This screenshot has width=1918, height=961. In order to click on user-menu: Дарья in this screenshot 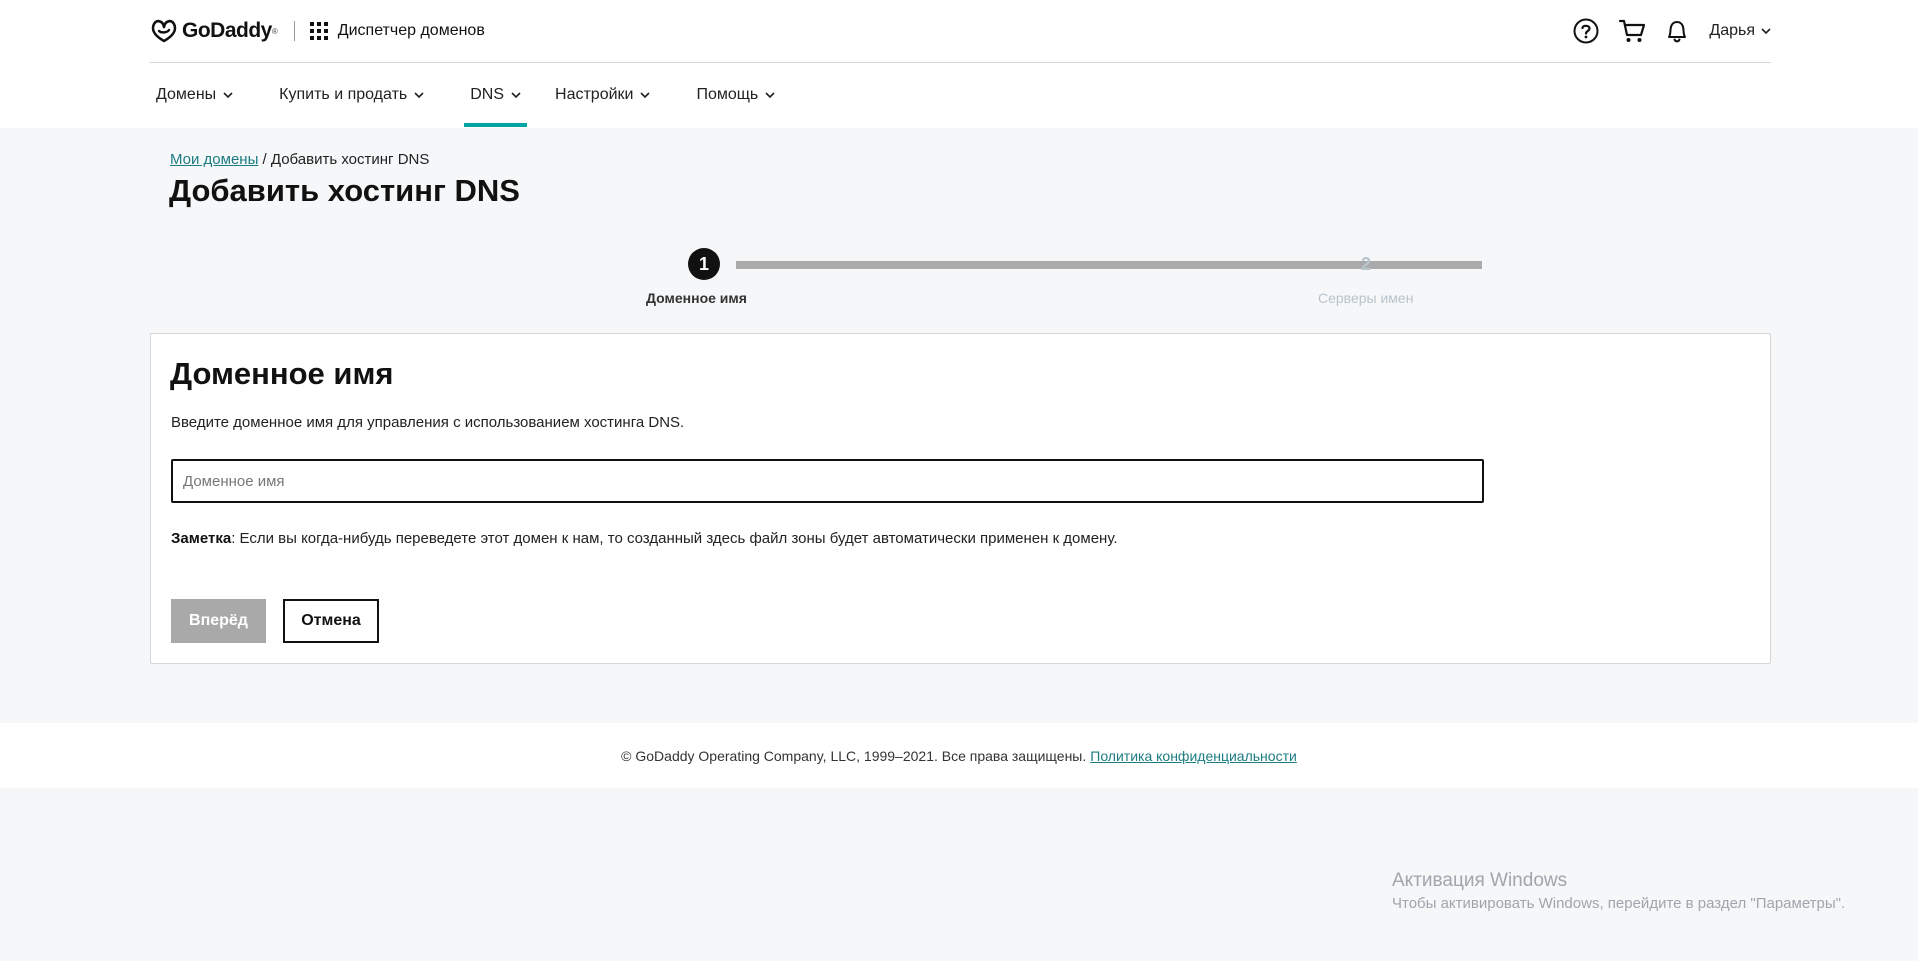, I will do `click(1740, 31)`.